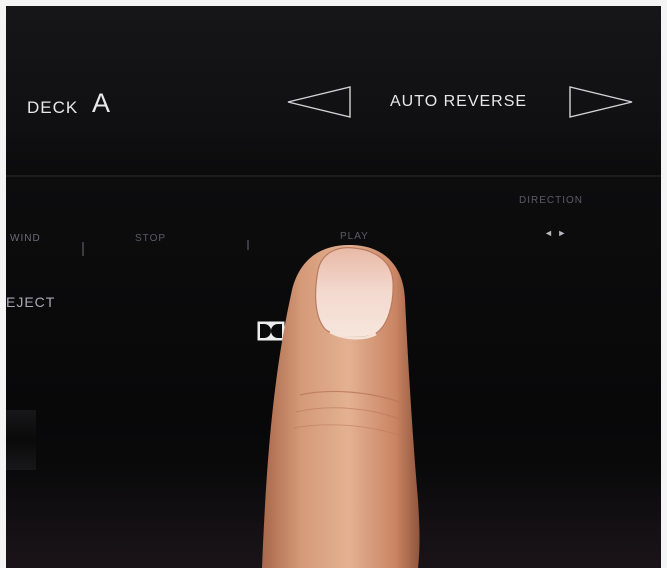 This screenshot has height=568, width=667. Describe the element at coordinates (333, 3) in the screenshot. I see `photo-border-top` at that location.